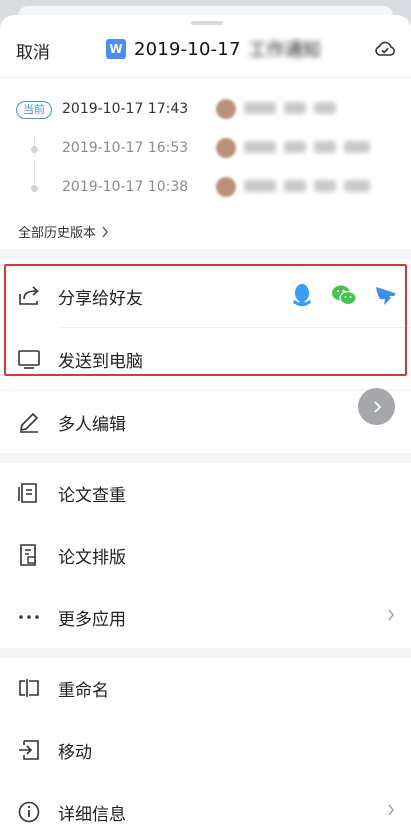 The image size is (411, 826). I want to click on section-gap, so click(205, 254).